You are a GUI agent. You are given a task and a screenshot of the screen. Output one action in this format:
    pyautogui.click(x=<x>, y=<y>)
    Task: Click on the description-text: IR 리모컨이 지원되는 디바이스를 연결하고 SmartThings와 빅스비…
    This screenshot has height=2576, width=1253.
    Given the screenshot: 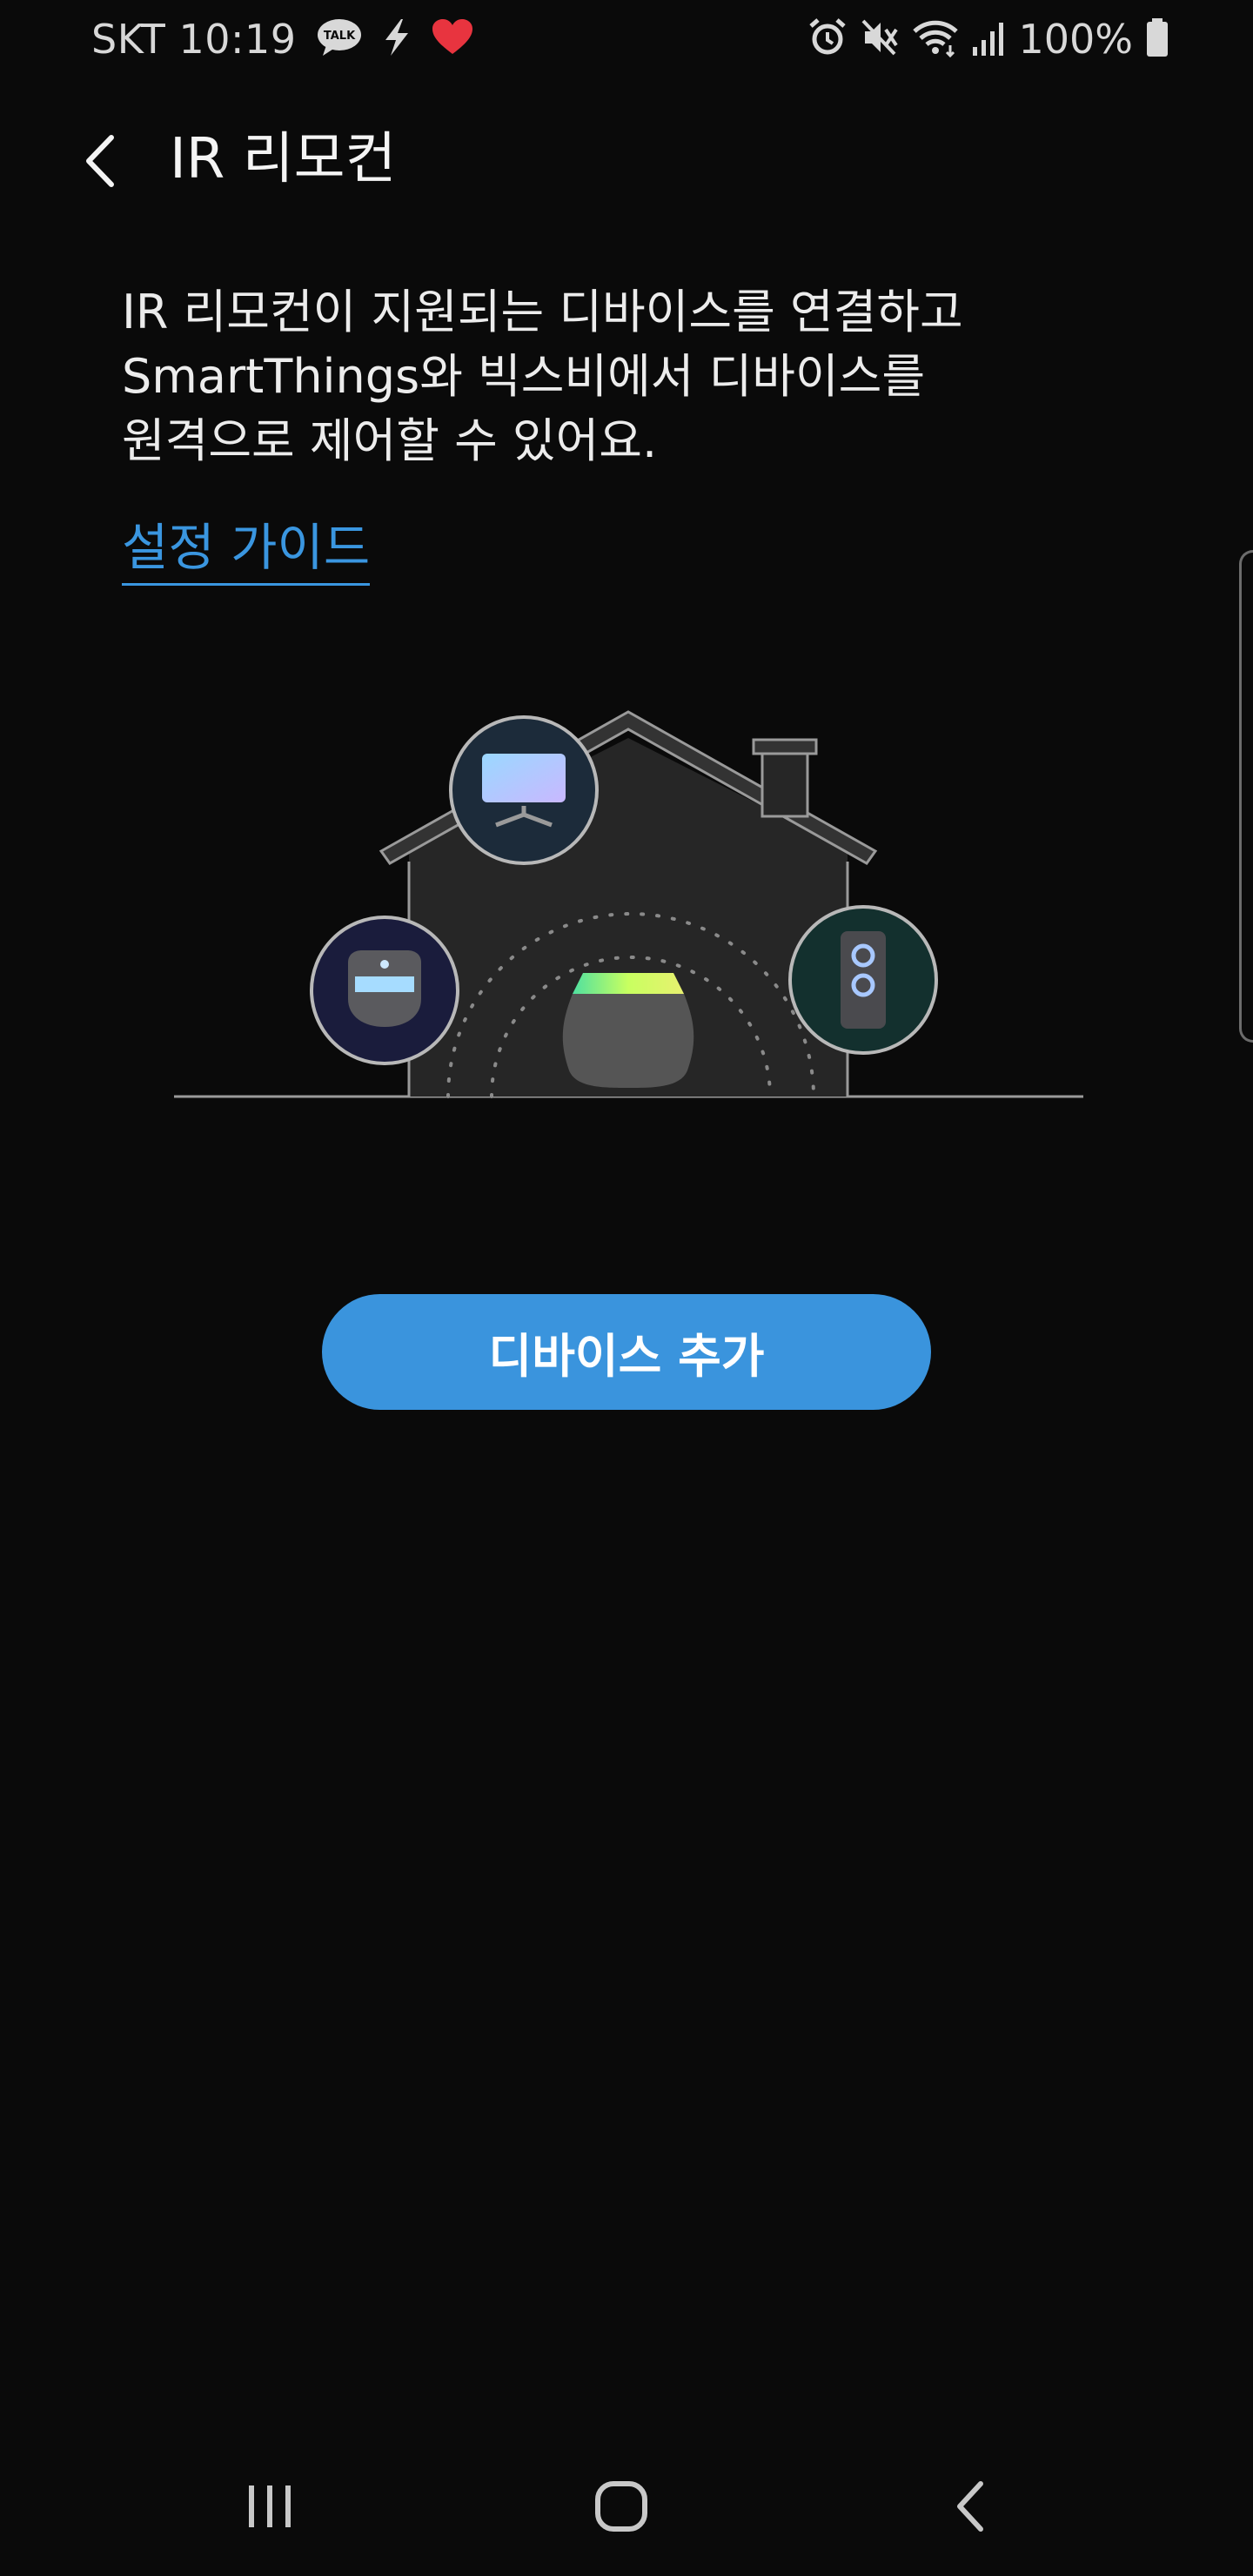 What is the action you would take?
    pyautogui.click(x=626, y=376)
    